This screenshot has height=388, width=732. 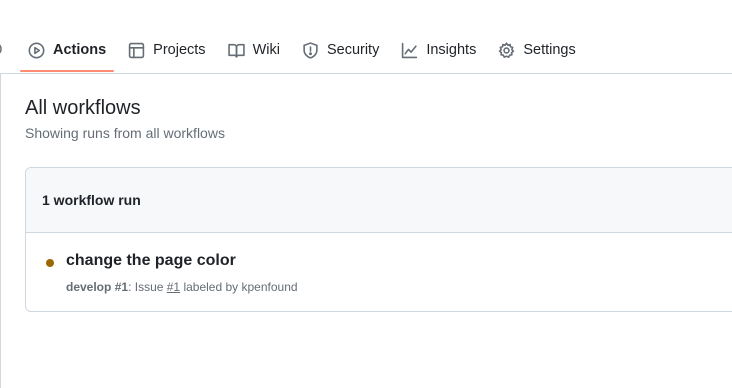 What do you see at coordinates (0, 231) in the screenshot?
I see `sidebar-divider` at bounding box center [0, 231].